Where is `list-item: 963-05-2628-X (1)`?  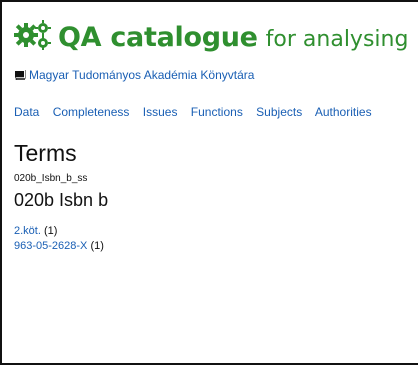
list-item: 963-05-2628-X (1) is located at coordinates (59, 246).